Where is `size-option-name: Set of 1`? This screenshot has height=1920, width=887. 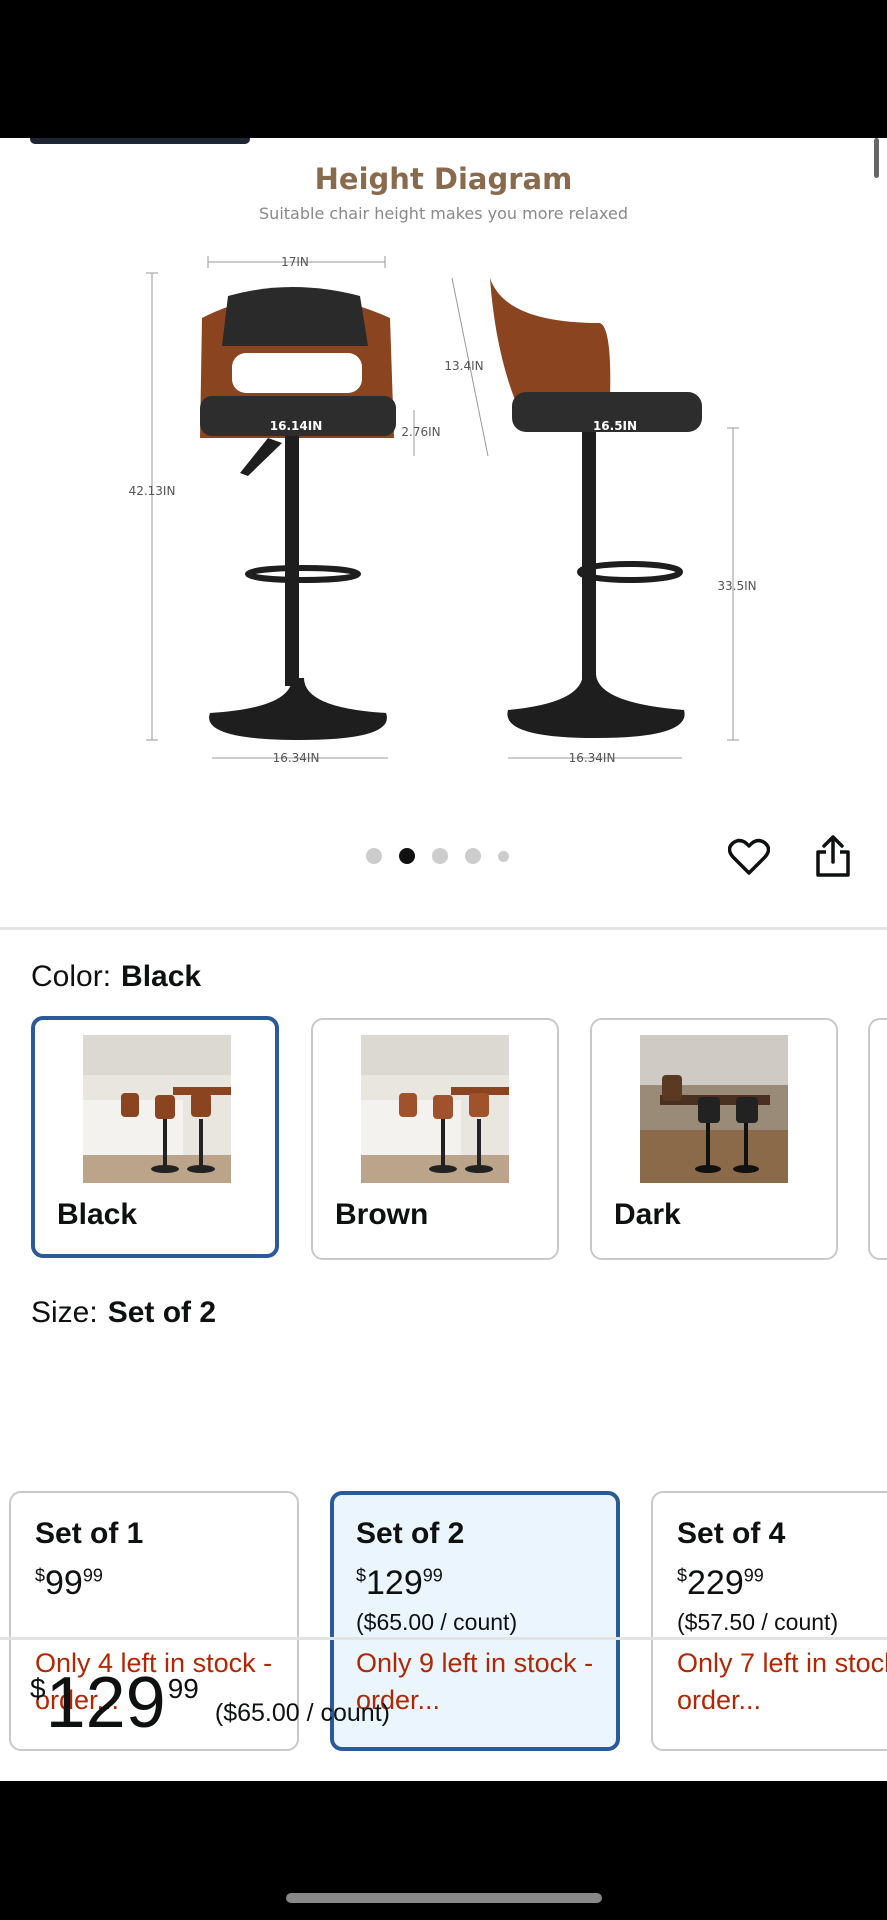
size-option-name: Set of 1 is located at coordinates (89, 1533).